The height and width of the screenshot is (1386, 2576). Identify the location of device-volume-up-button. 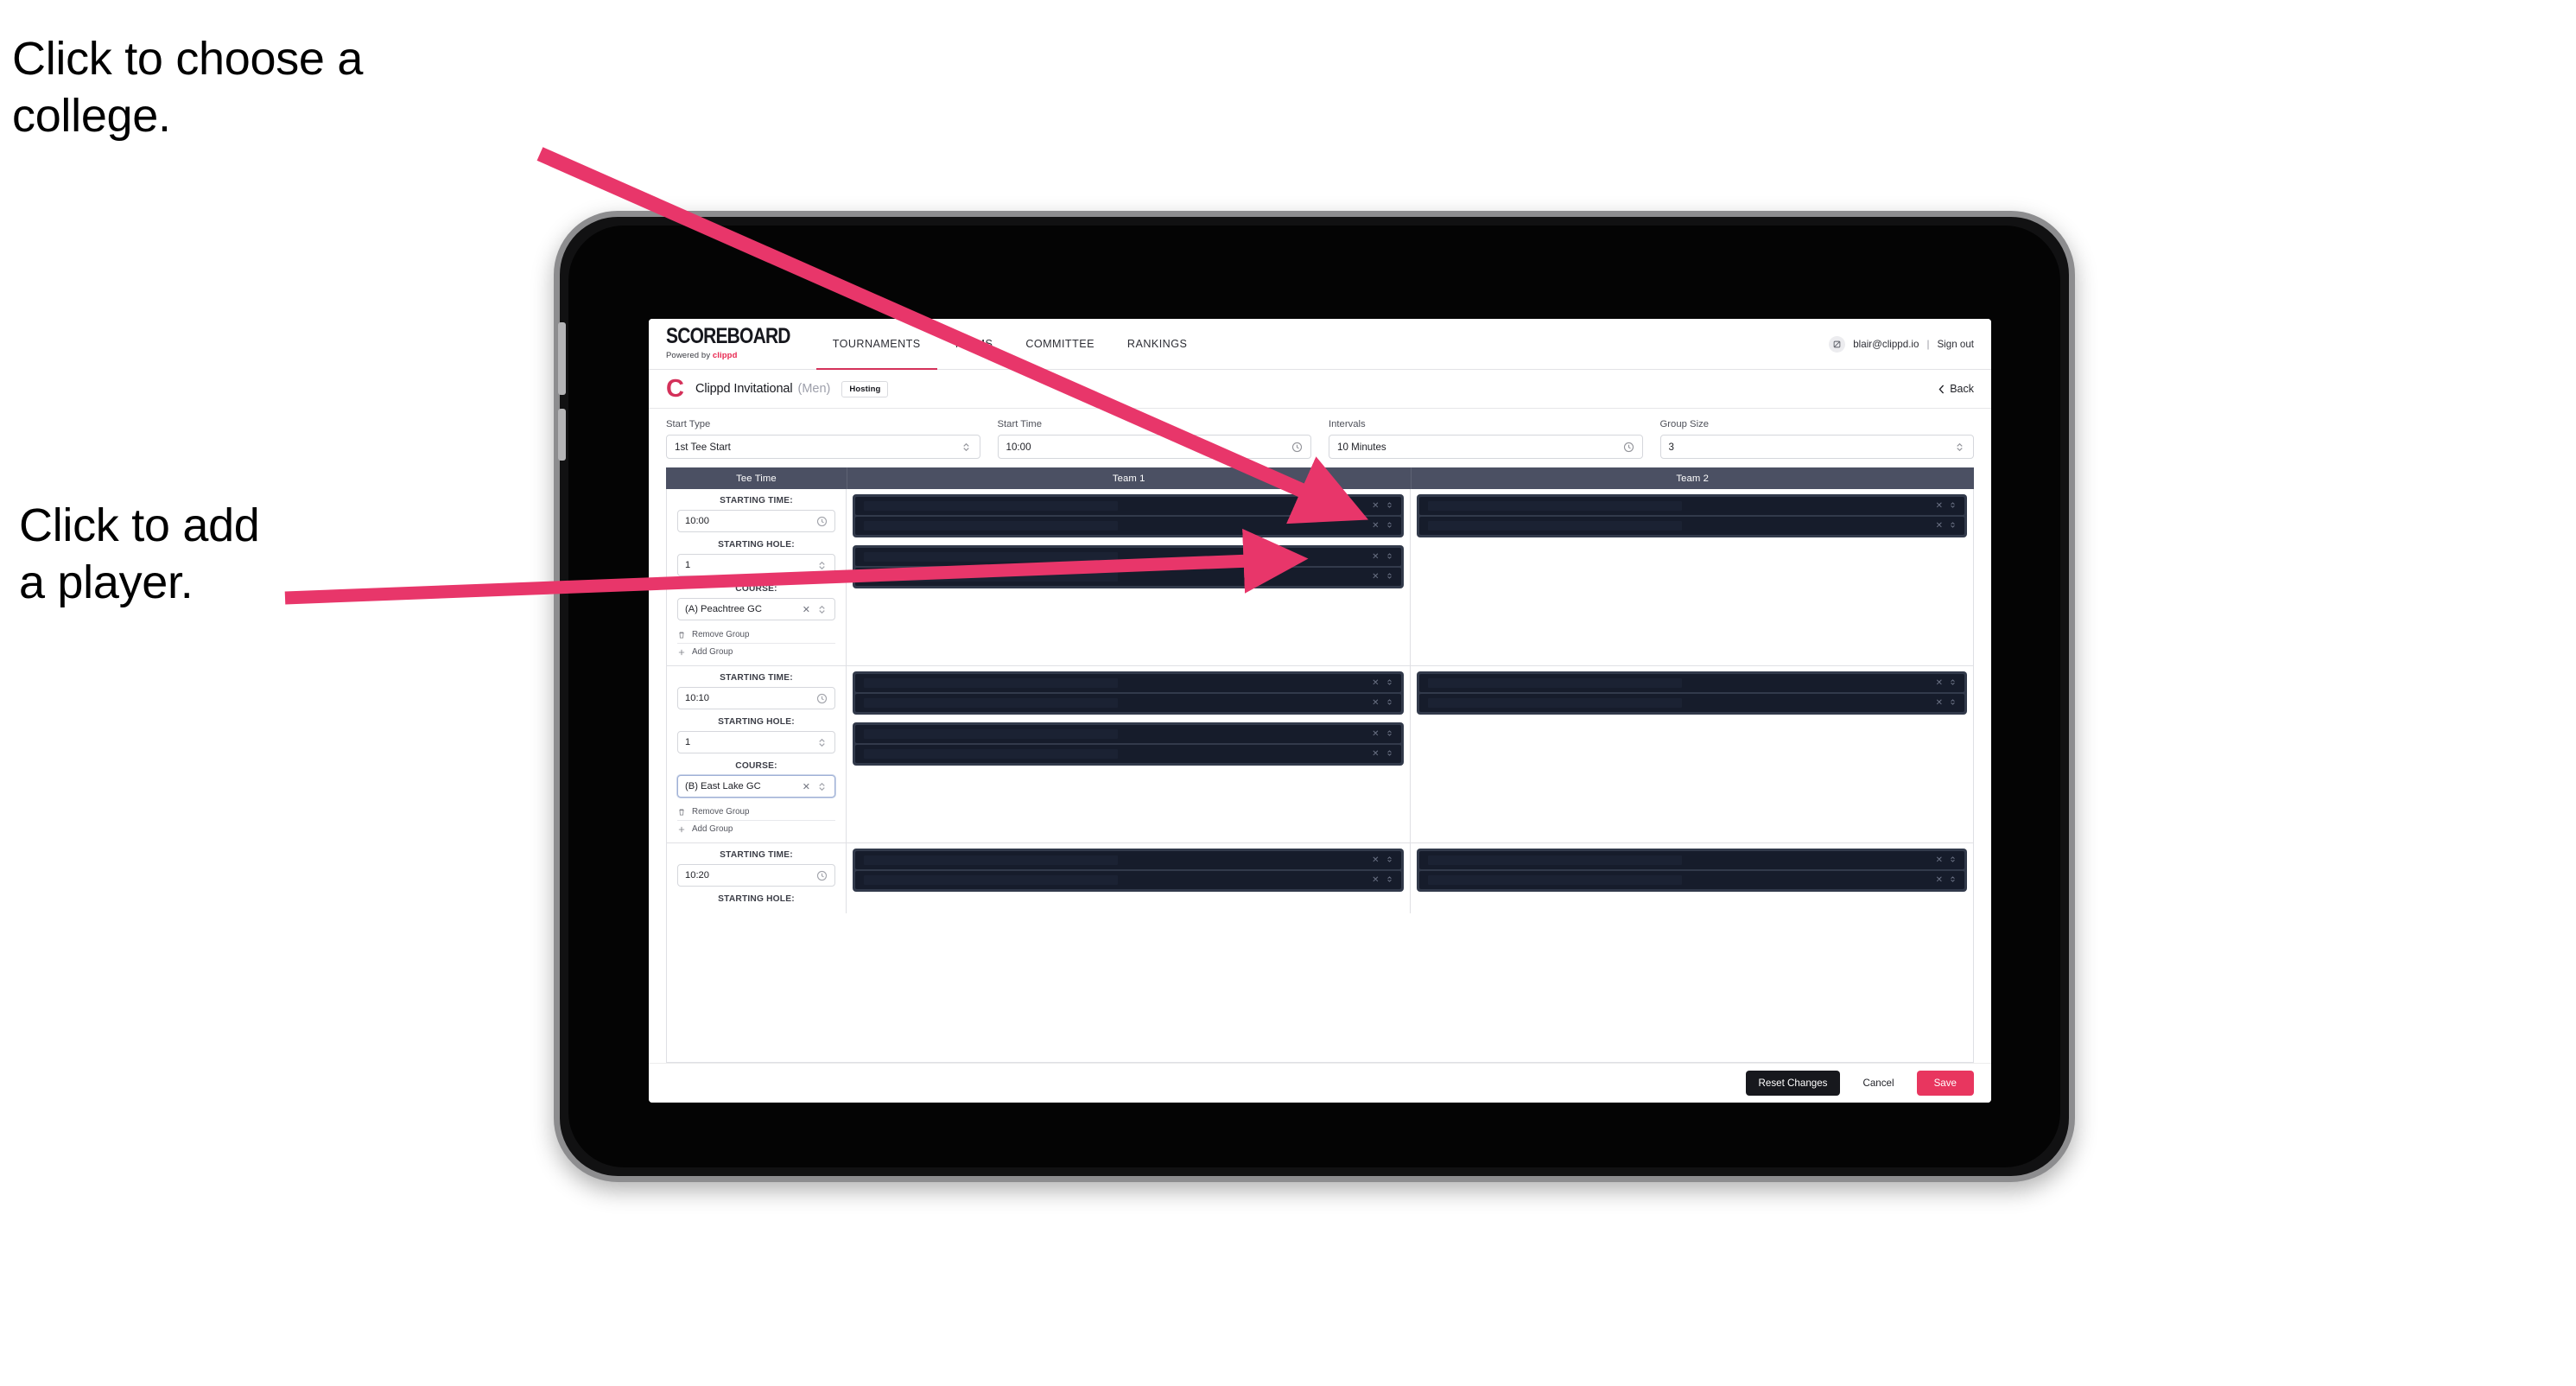
(562, 358).